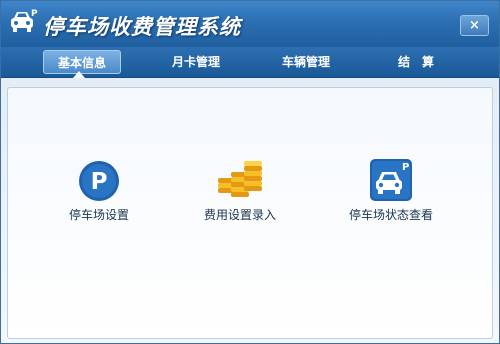  I want to click on tab-settlement: 结 算, so click(416, 62).